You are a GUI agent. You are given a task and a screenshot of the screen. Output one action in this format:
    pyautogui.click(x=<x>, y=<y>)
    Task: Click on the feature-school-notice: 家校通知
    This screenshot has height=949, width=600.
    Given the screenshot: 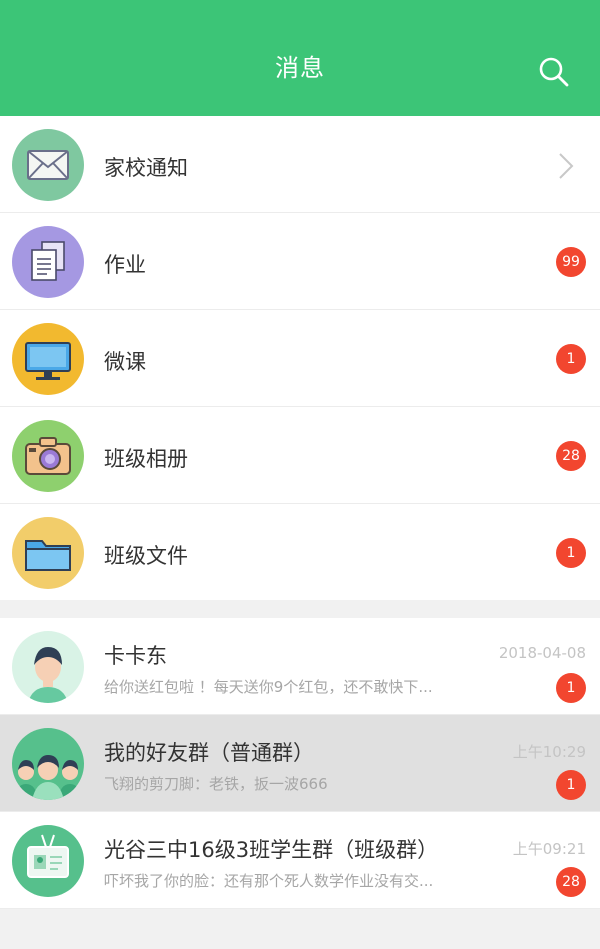 What is the action you would take?
    pyautogui.click(x=300, y=164)
    